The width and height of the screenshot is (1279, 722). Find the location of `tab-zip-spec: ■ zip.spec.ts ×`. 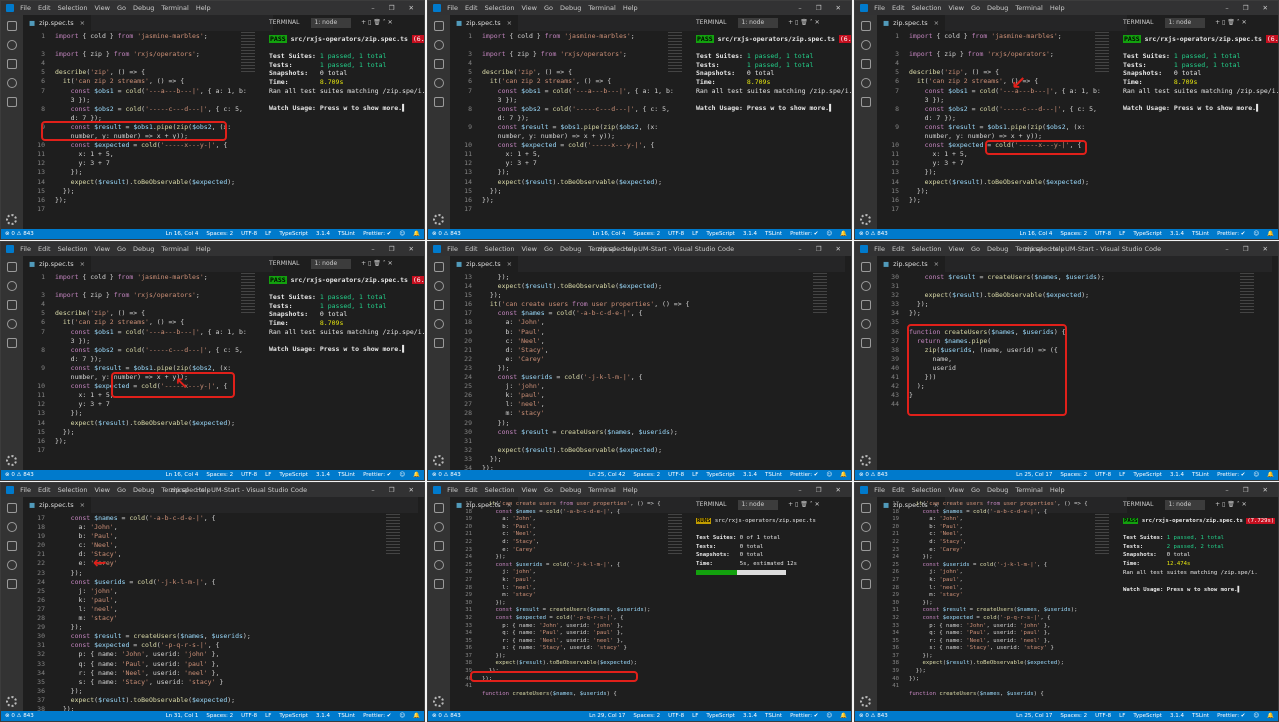

tab-zip-spec: ■ zip.spec.ts × is located at coordinates (911, 23).